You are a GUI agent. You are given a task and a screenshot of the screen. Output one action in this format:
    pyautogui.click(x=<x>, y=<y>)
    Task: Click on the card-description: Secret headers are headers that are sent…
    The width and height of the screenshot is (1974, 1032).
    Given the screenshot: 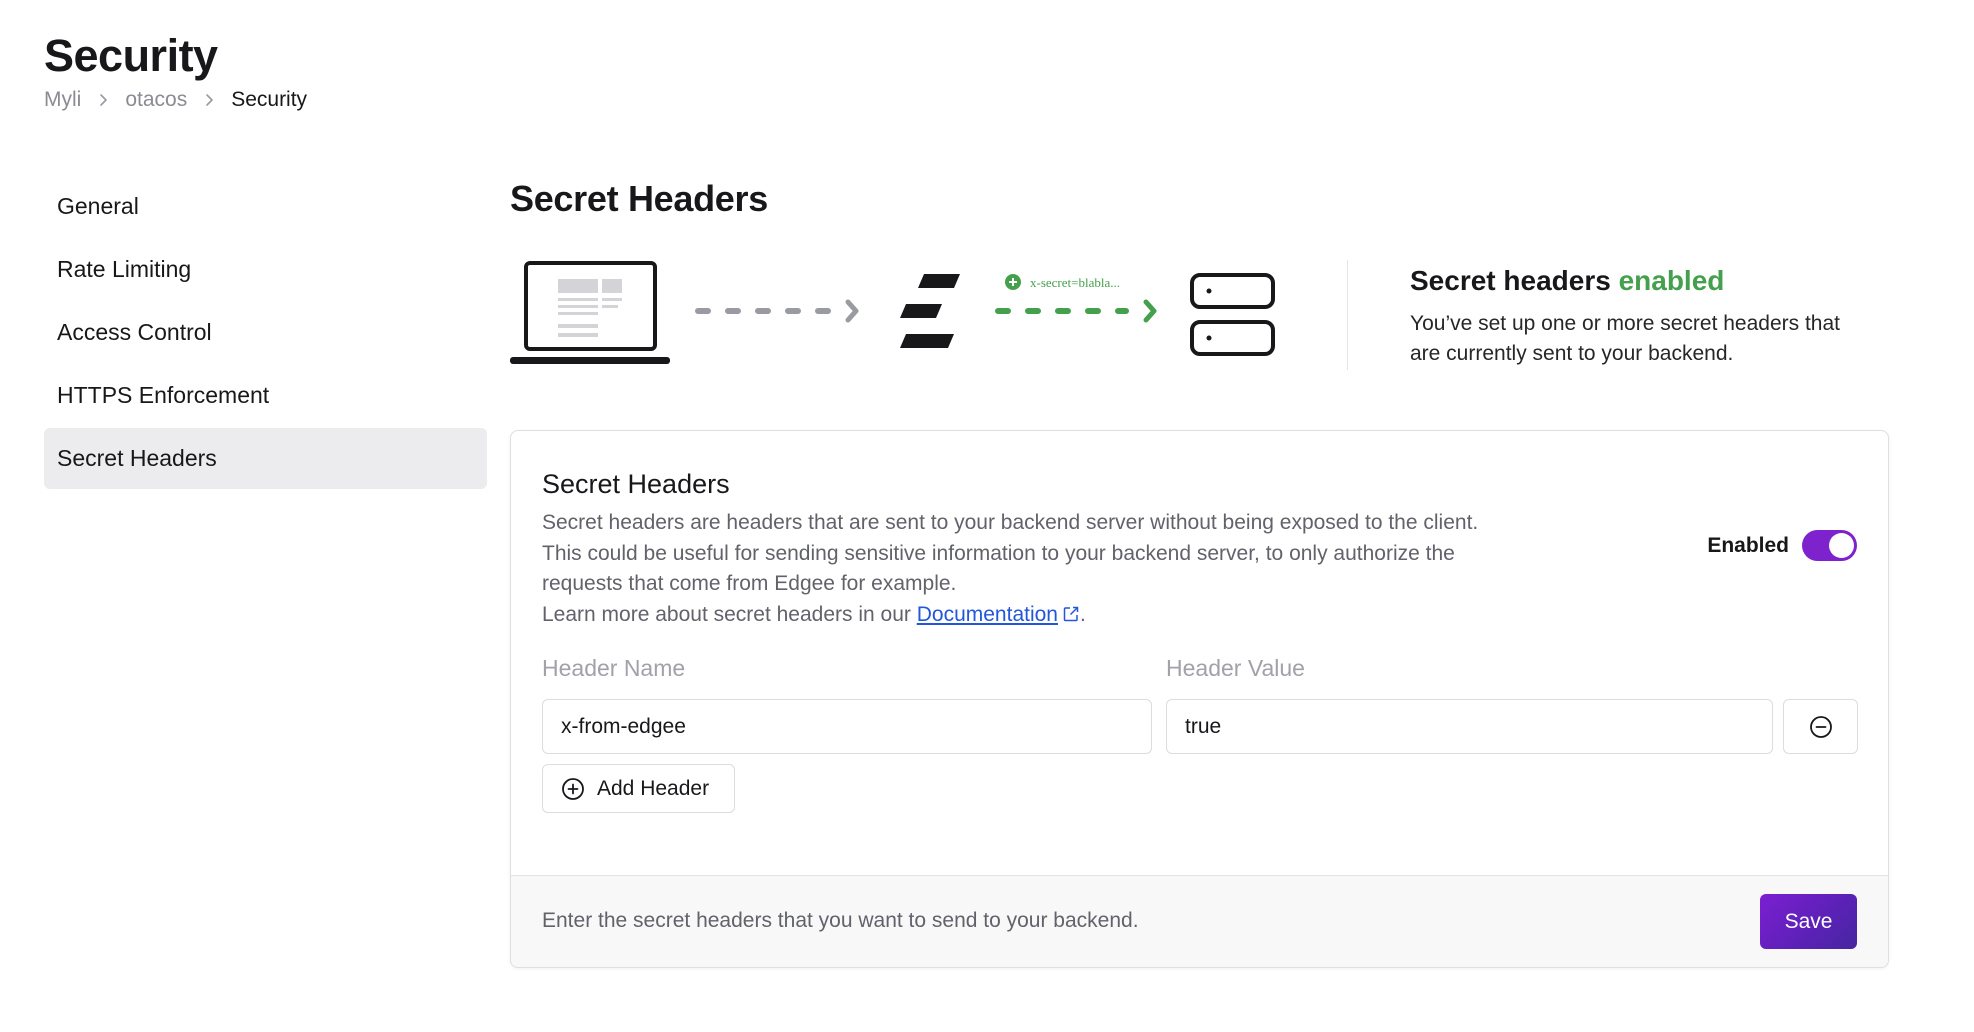 What is the action you would take?
    pyautogui.click(x=1022, y=570)
    